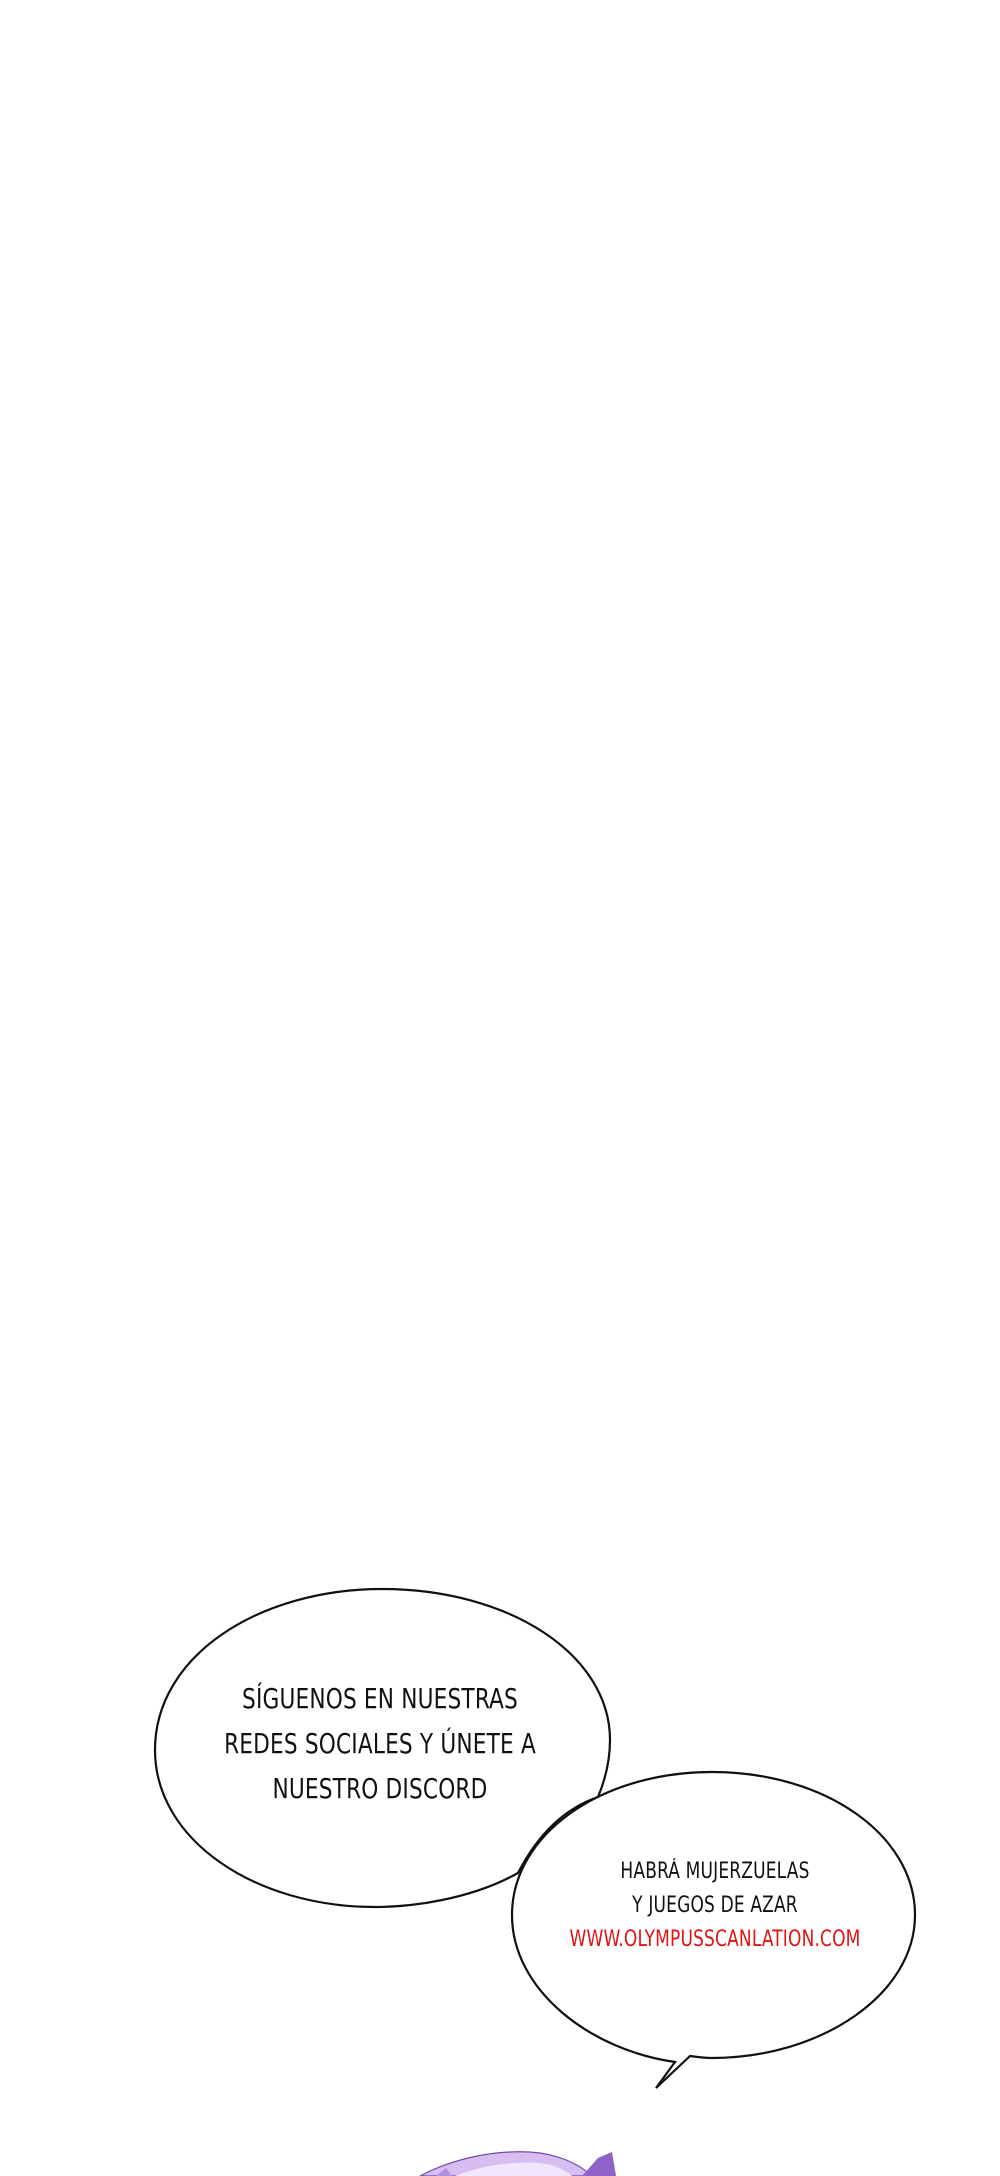 This screenshot has width=1000, height=2176. What do you see at coordinates (715, 1871) in the screenshot?
I see `bubble-2-line-1: HABRÁ MUJERZUELAS` at bounding box center [715, 1871].